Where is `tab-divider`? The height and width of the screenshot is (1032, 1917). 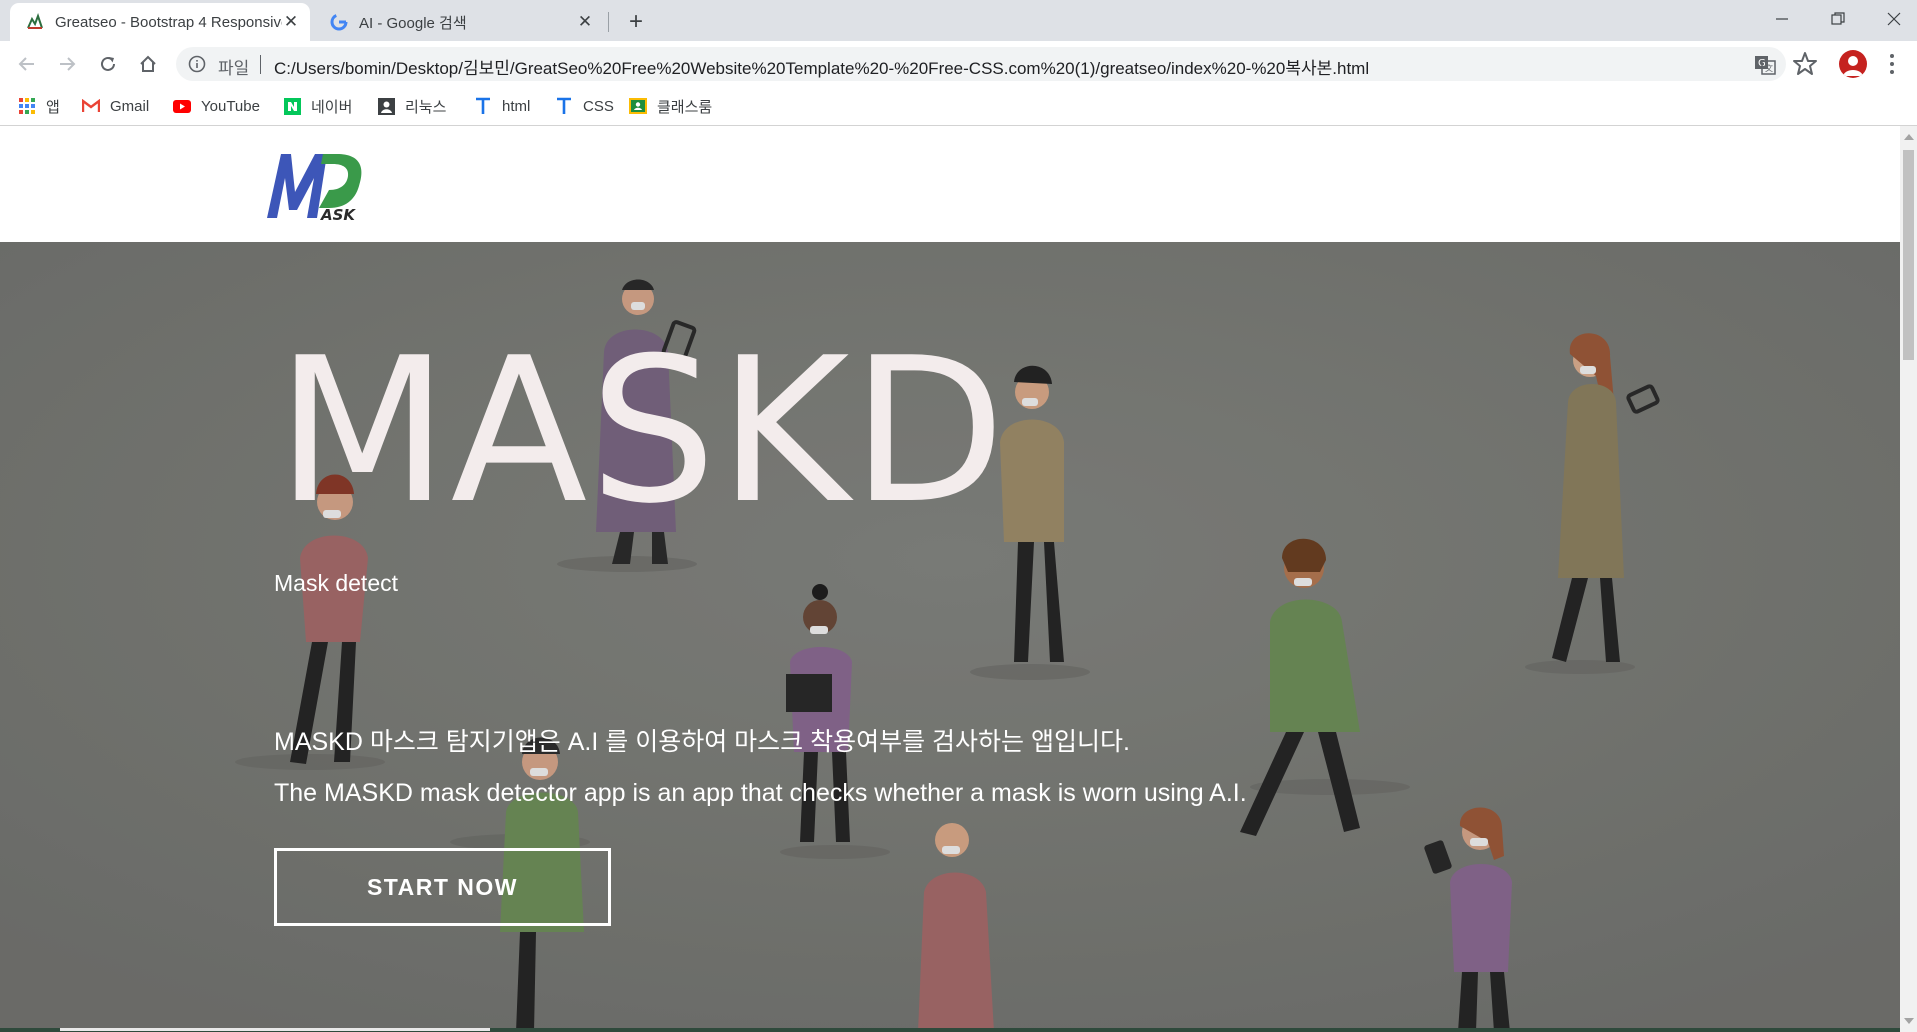 tab-divider is located at coordinates (608, 22).